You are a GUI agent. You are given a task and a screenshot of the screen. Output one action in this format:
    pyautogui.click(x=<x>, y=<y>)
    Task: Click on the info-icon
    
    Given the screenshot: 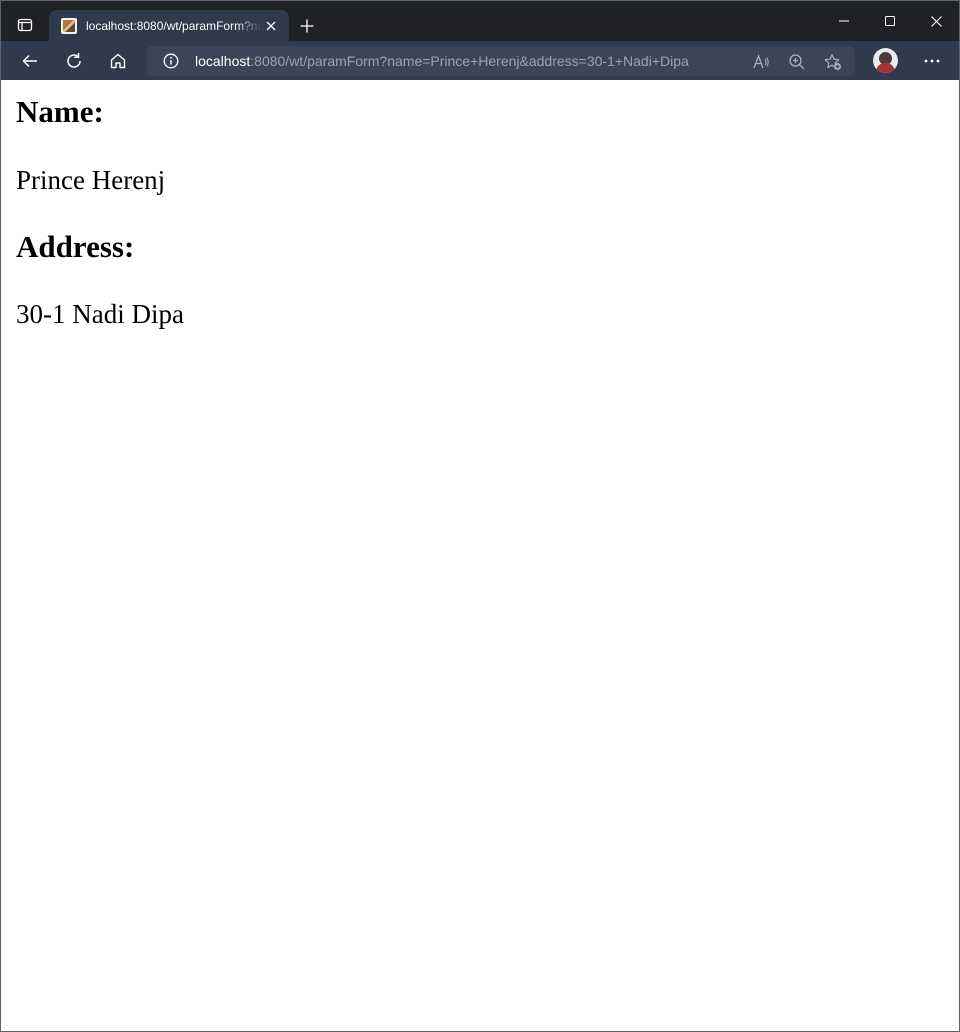 What is the action you would take?
    pyautogui.click(x=171, y=61)
    